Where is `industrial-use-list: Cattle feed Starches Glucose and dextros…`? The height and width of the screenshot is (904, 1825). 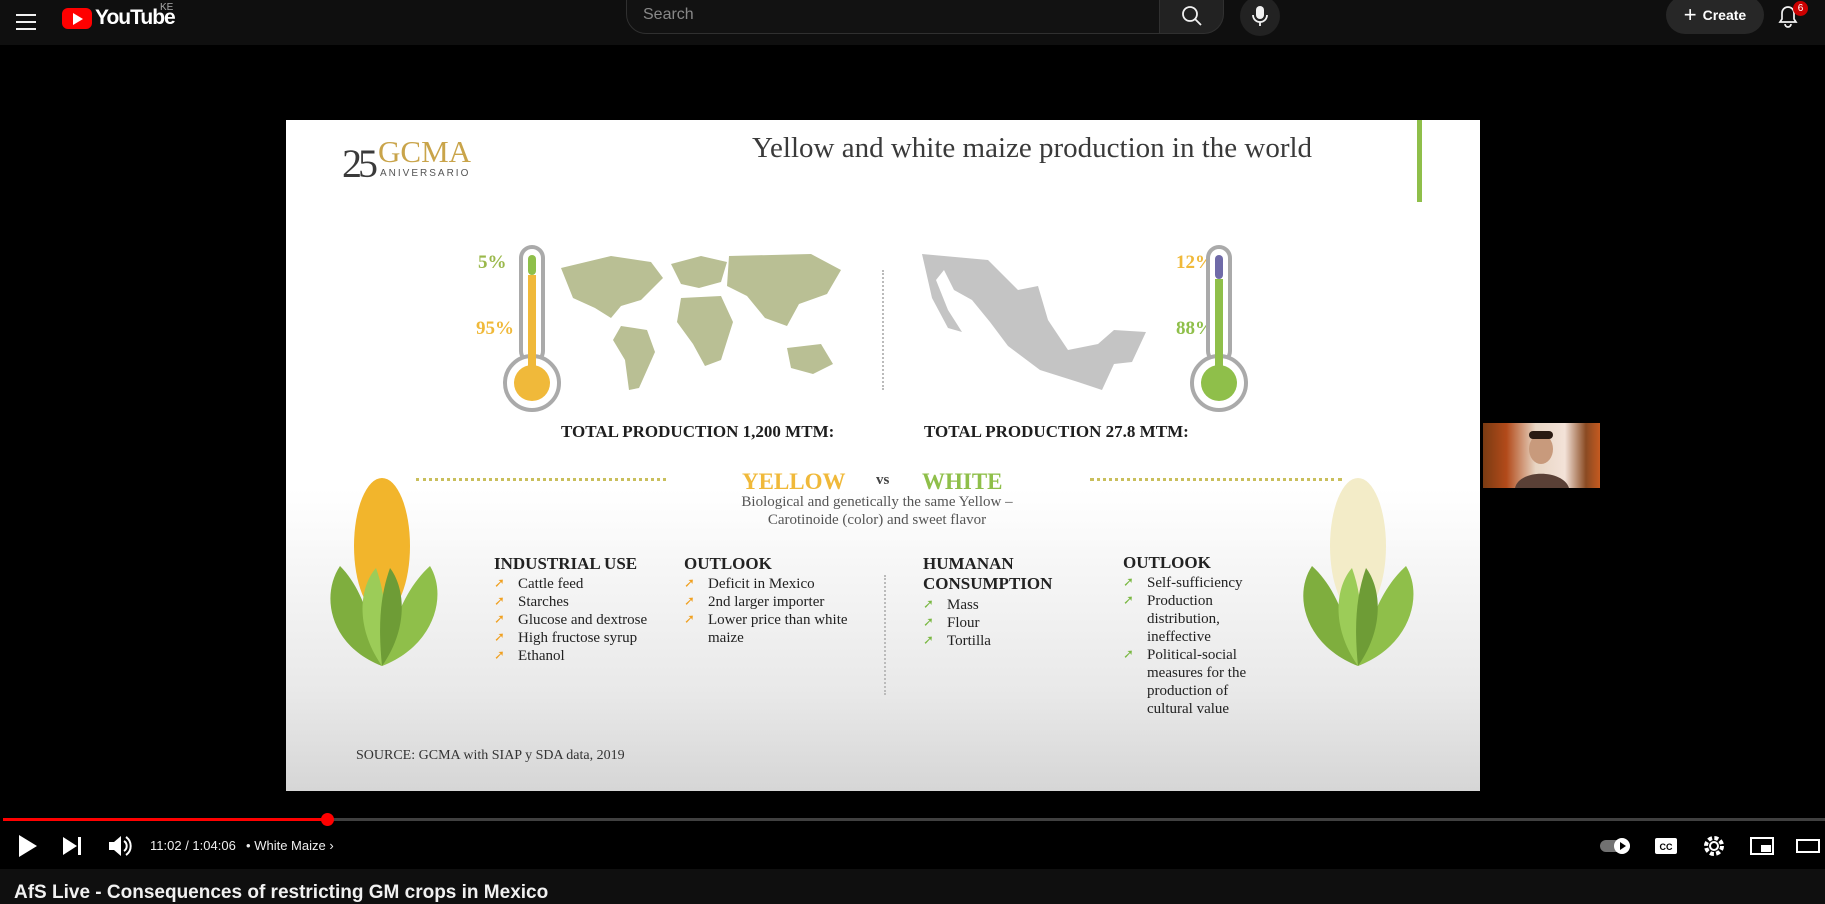 industrial-use-list: Cattle feed Starches Glucose and dextros… is located at coordinates (579, 620).